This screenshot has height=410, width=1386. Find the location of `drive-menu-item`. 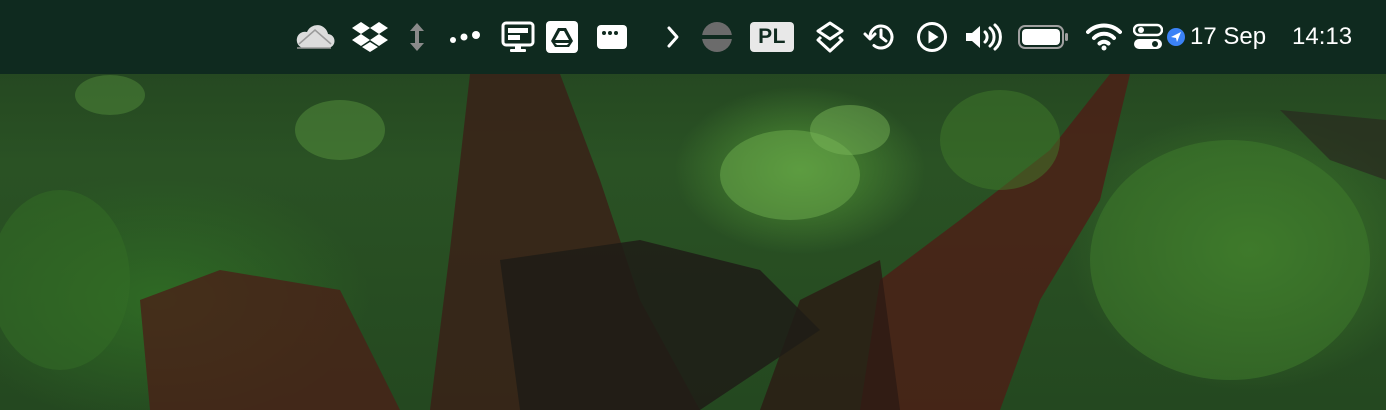

drive-menu-item is located at coordinates (562, 37).